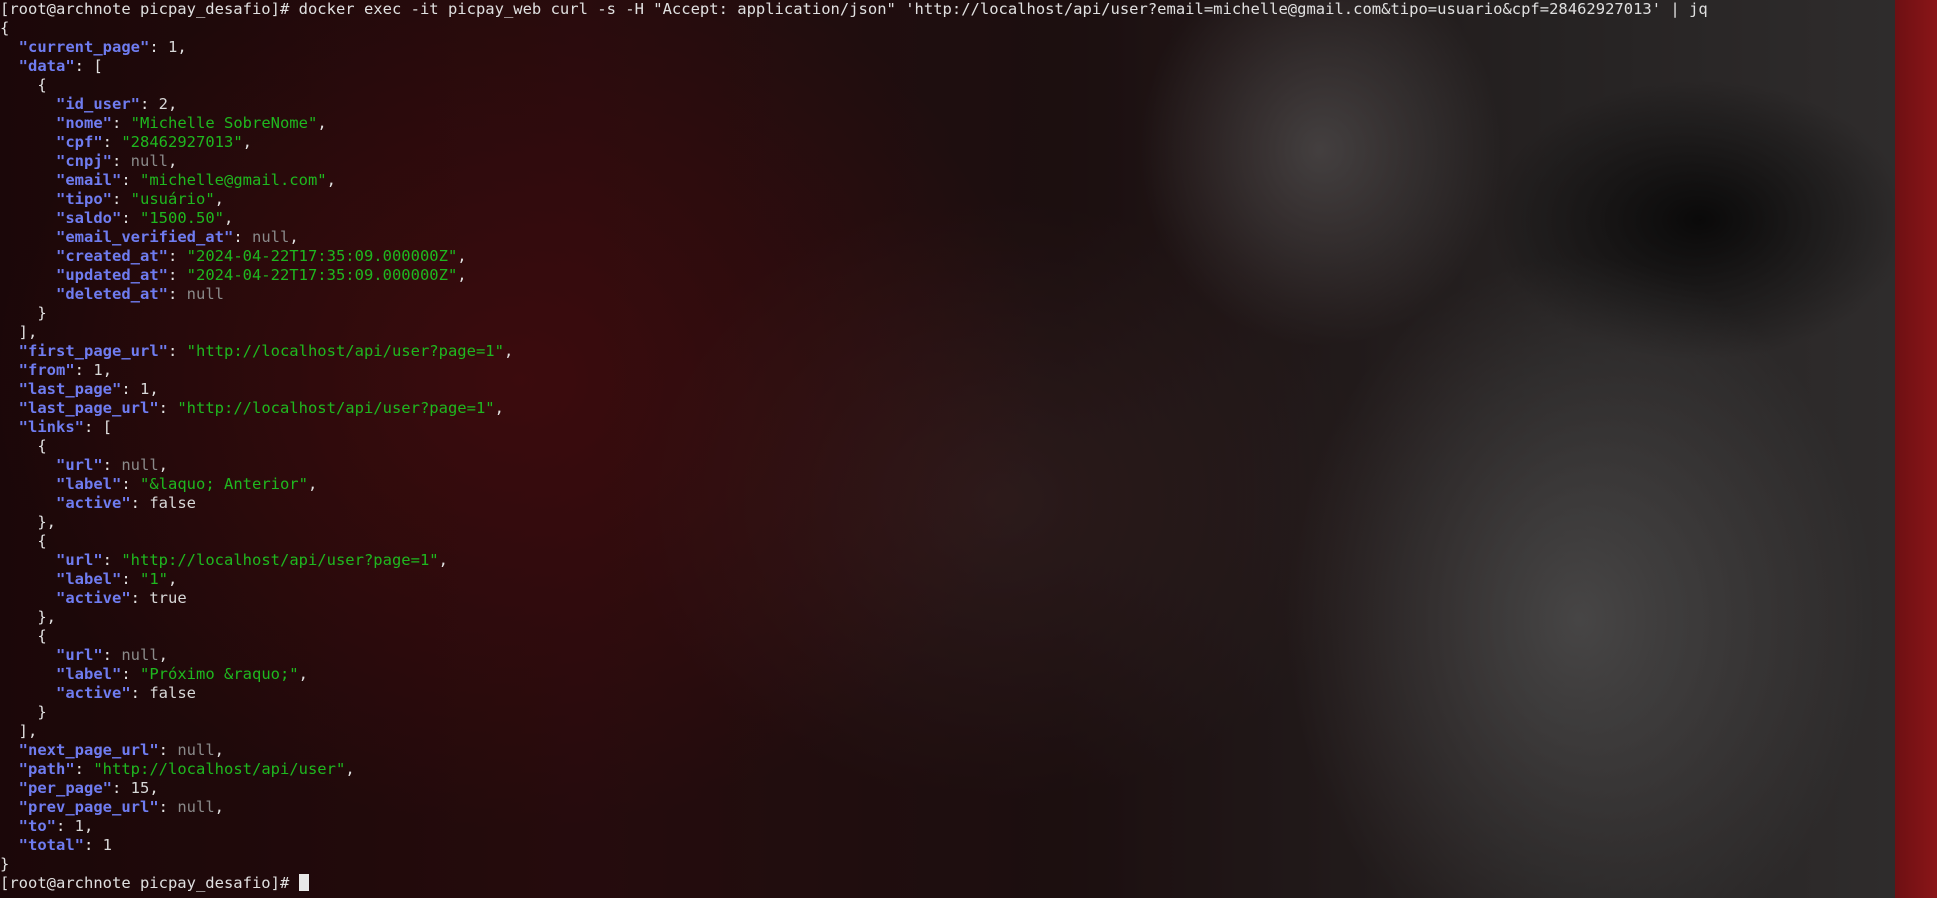  I want to click on json-value: "1", so click(154, 579).